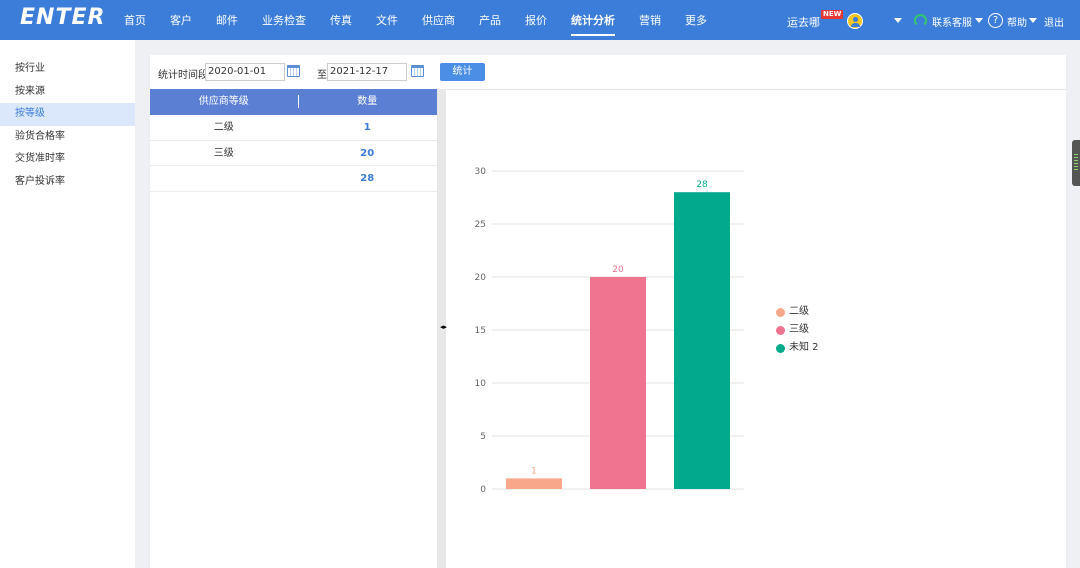  What do you see at coordinates (1054, 21) in the screenshot?
I see `logout-link: 退出` at bounding box center [1054, 21].